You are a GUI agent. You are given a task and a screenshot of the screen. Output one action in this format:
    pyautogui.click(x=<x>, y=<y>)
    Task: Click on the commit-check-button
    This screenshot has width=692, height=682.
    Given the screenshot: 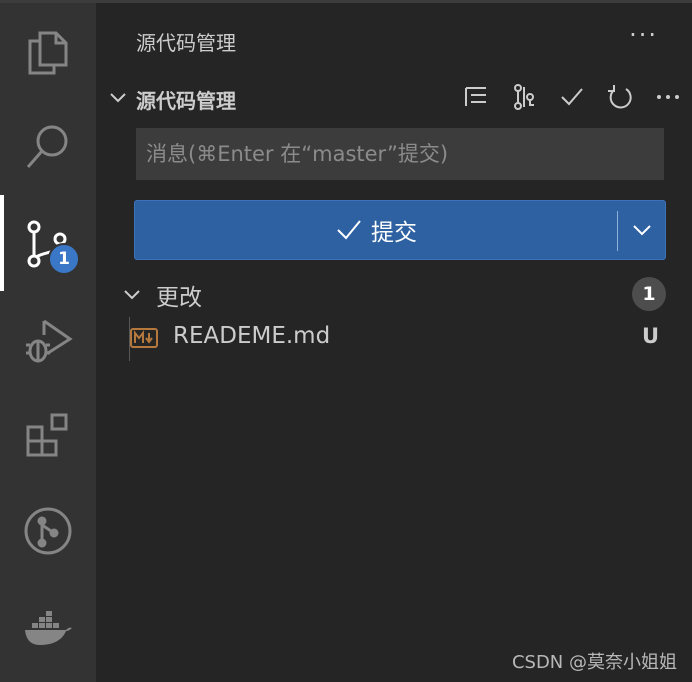 What is the action you would take?
    pyautogui.click(x=572, y=97)
    